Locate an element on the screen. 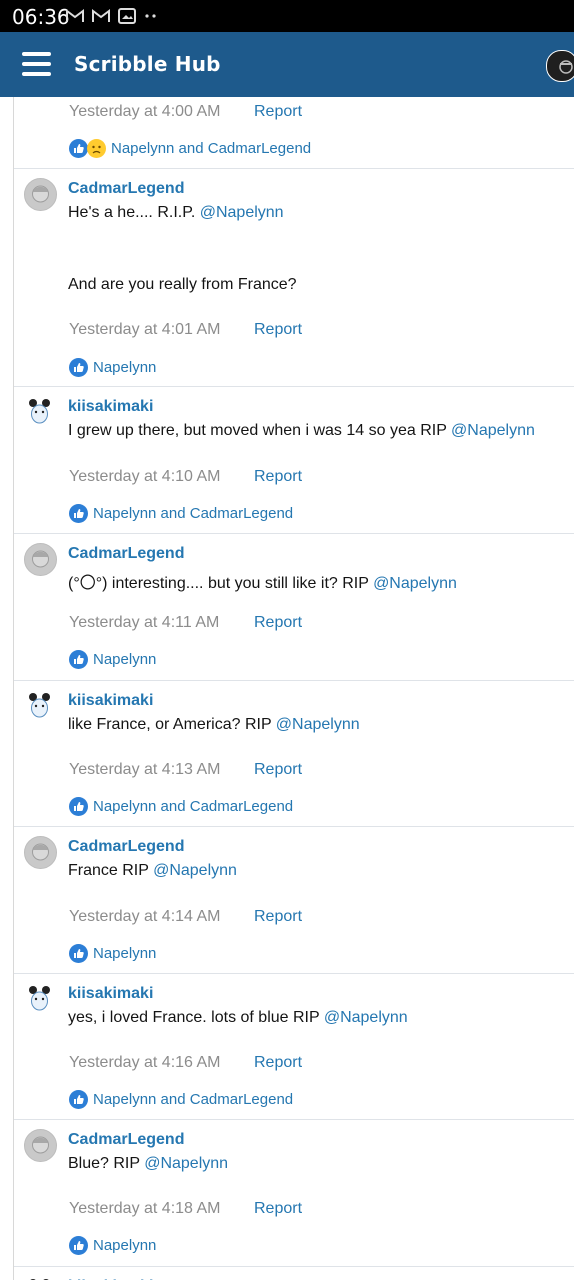  message-partial-bottom: kiisakimaki is located at coordinates (294, 1273).